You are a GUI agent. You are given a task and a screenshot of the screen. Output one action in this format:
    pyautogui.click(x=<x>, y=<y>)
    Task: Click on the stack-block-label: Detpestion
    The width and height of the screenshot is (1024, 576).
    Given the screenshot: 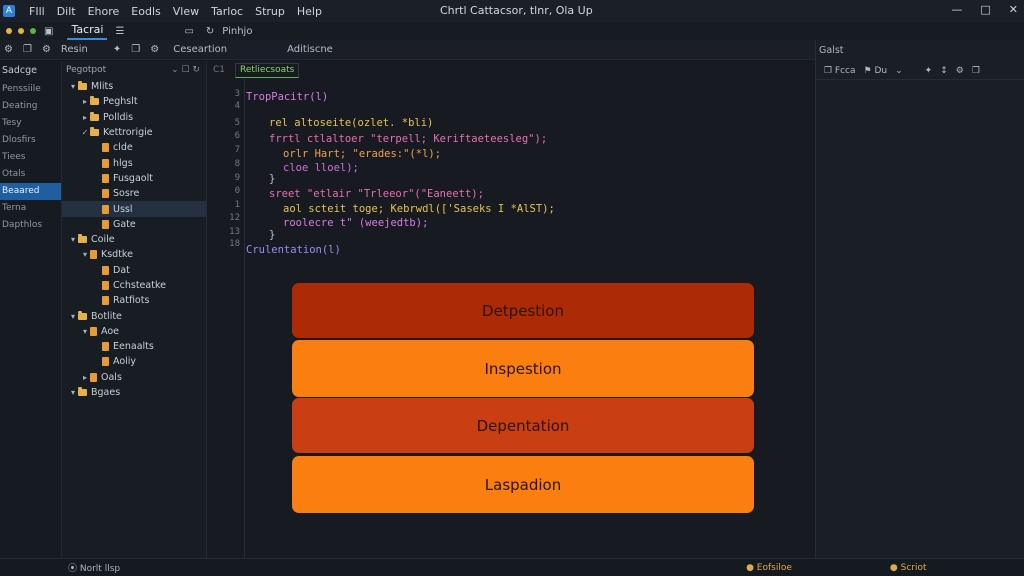 What is the action you would take?
    pyautogui.click(x=523, y=310)
    